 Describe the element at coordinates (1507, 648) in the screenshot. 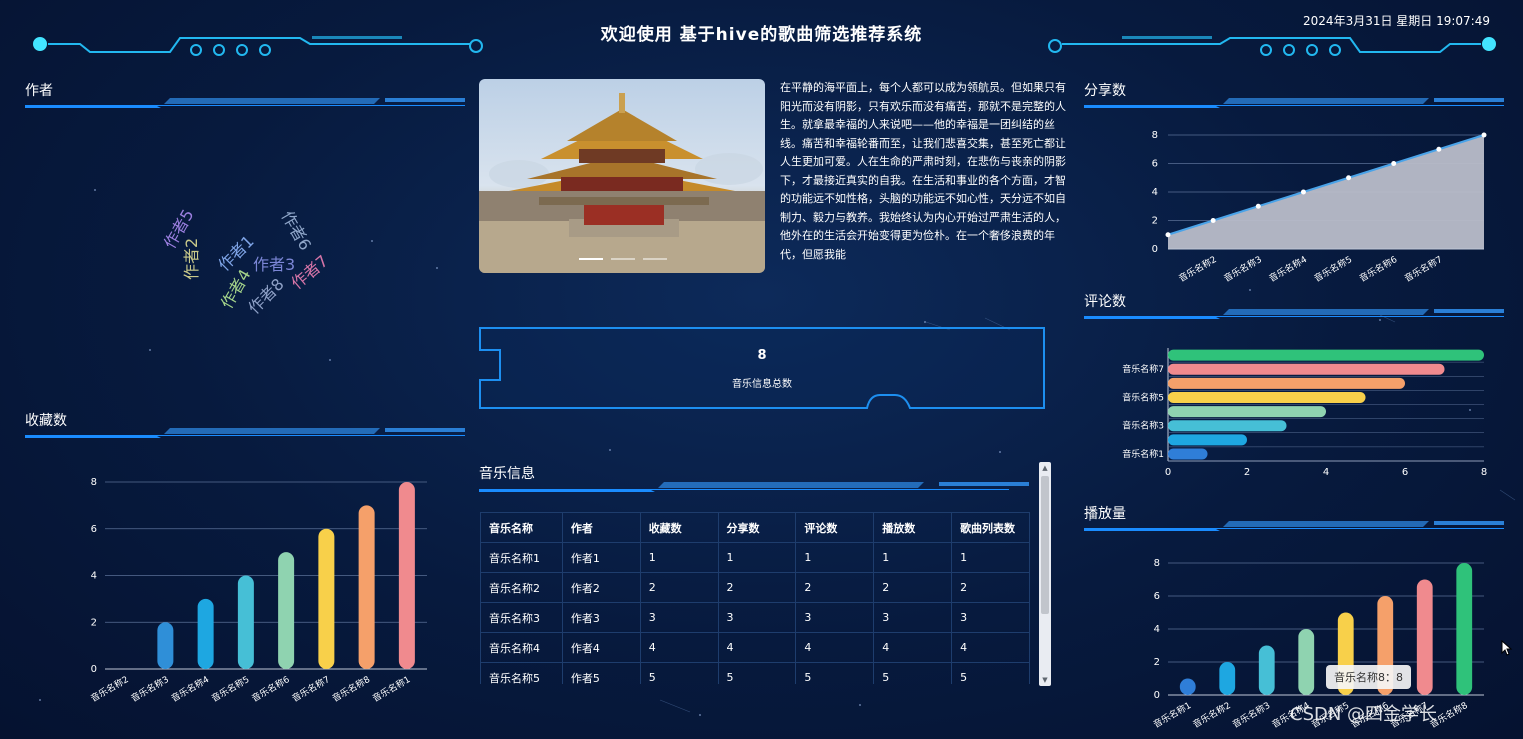

I see `mouse-cursor-icon` at that location.